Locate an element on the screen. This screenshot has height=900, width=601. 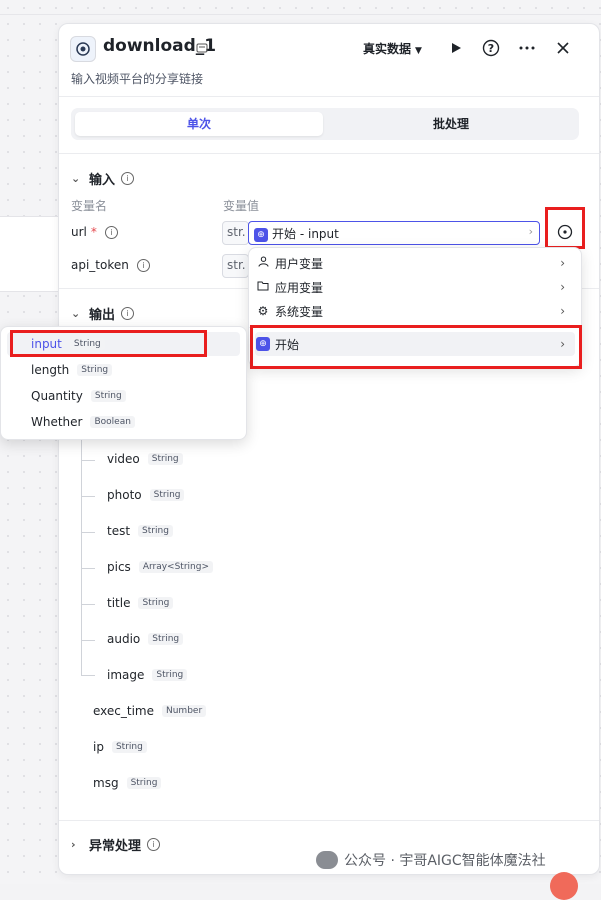
output-field-name: pics is located at coordinates (119, 567).